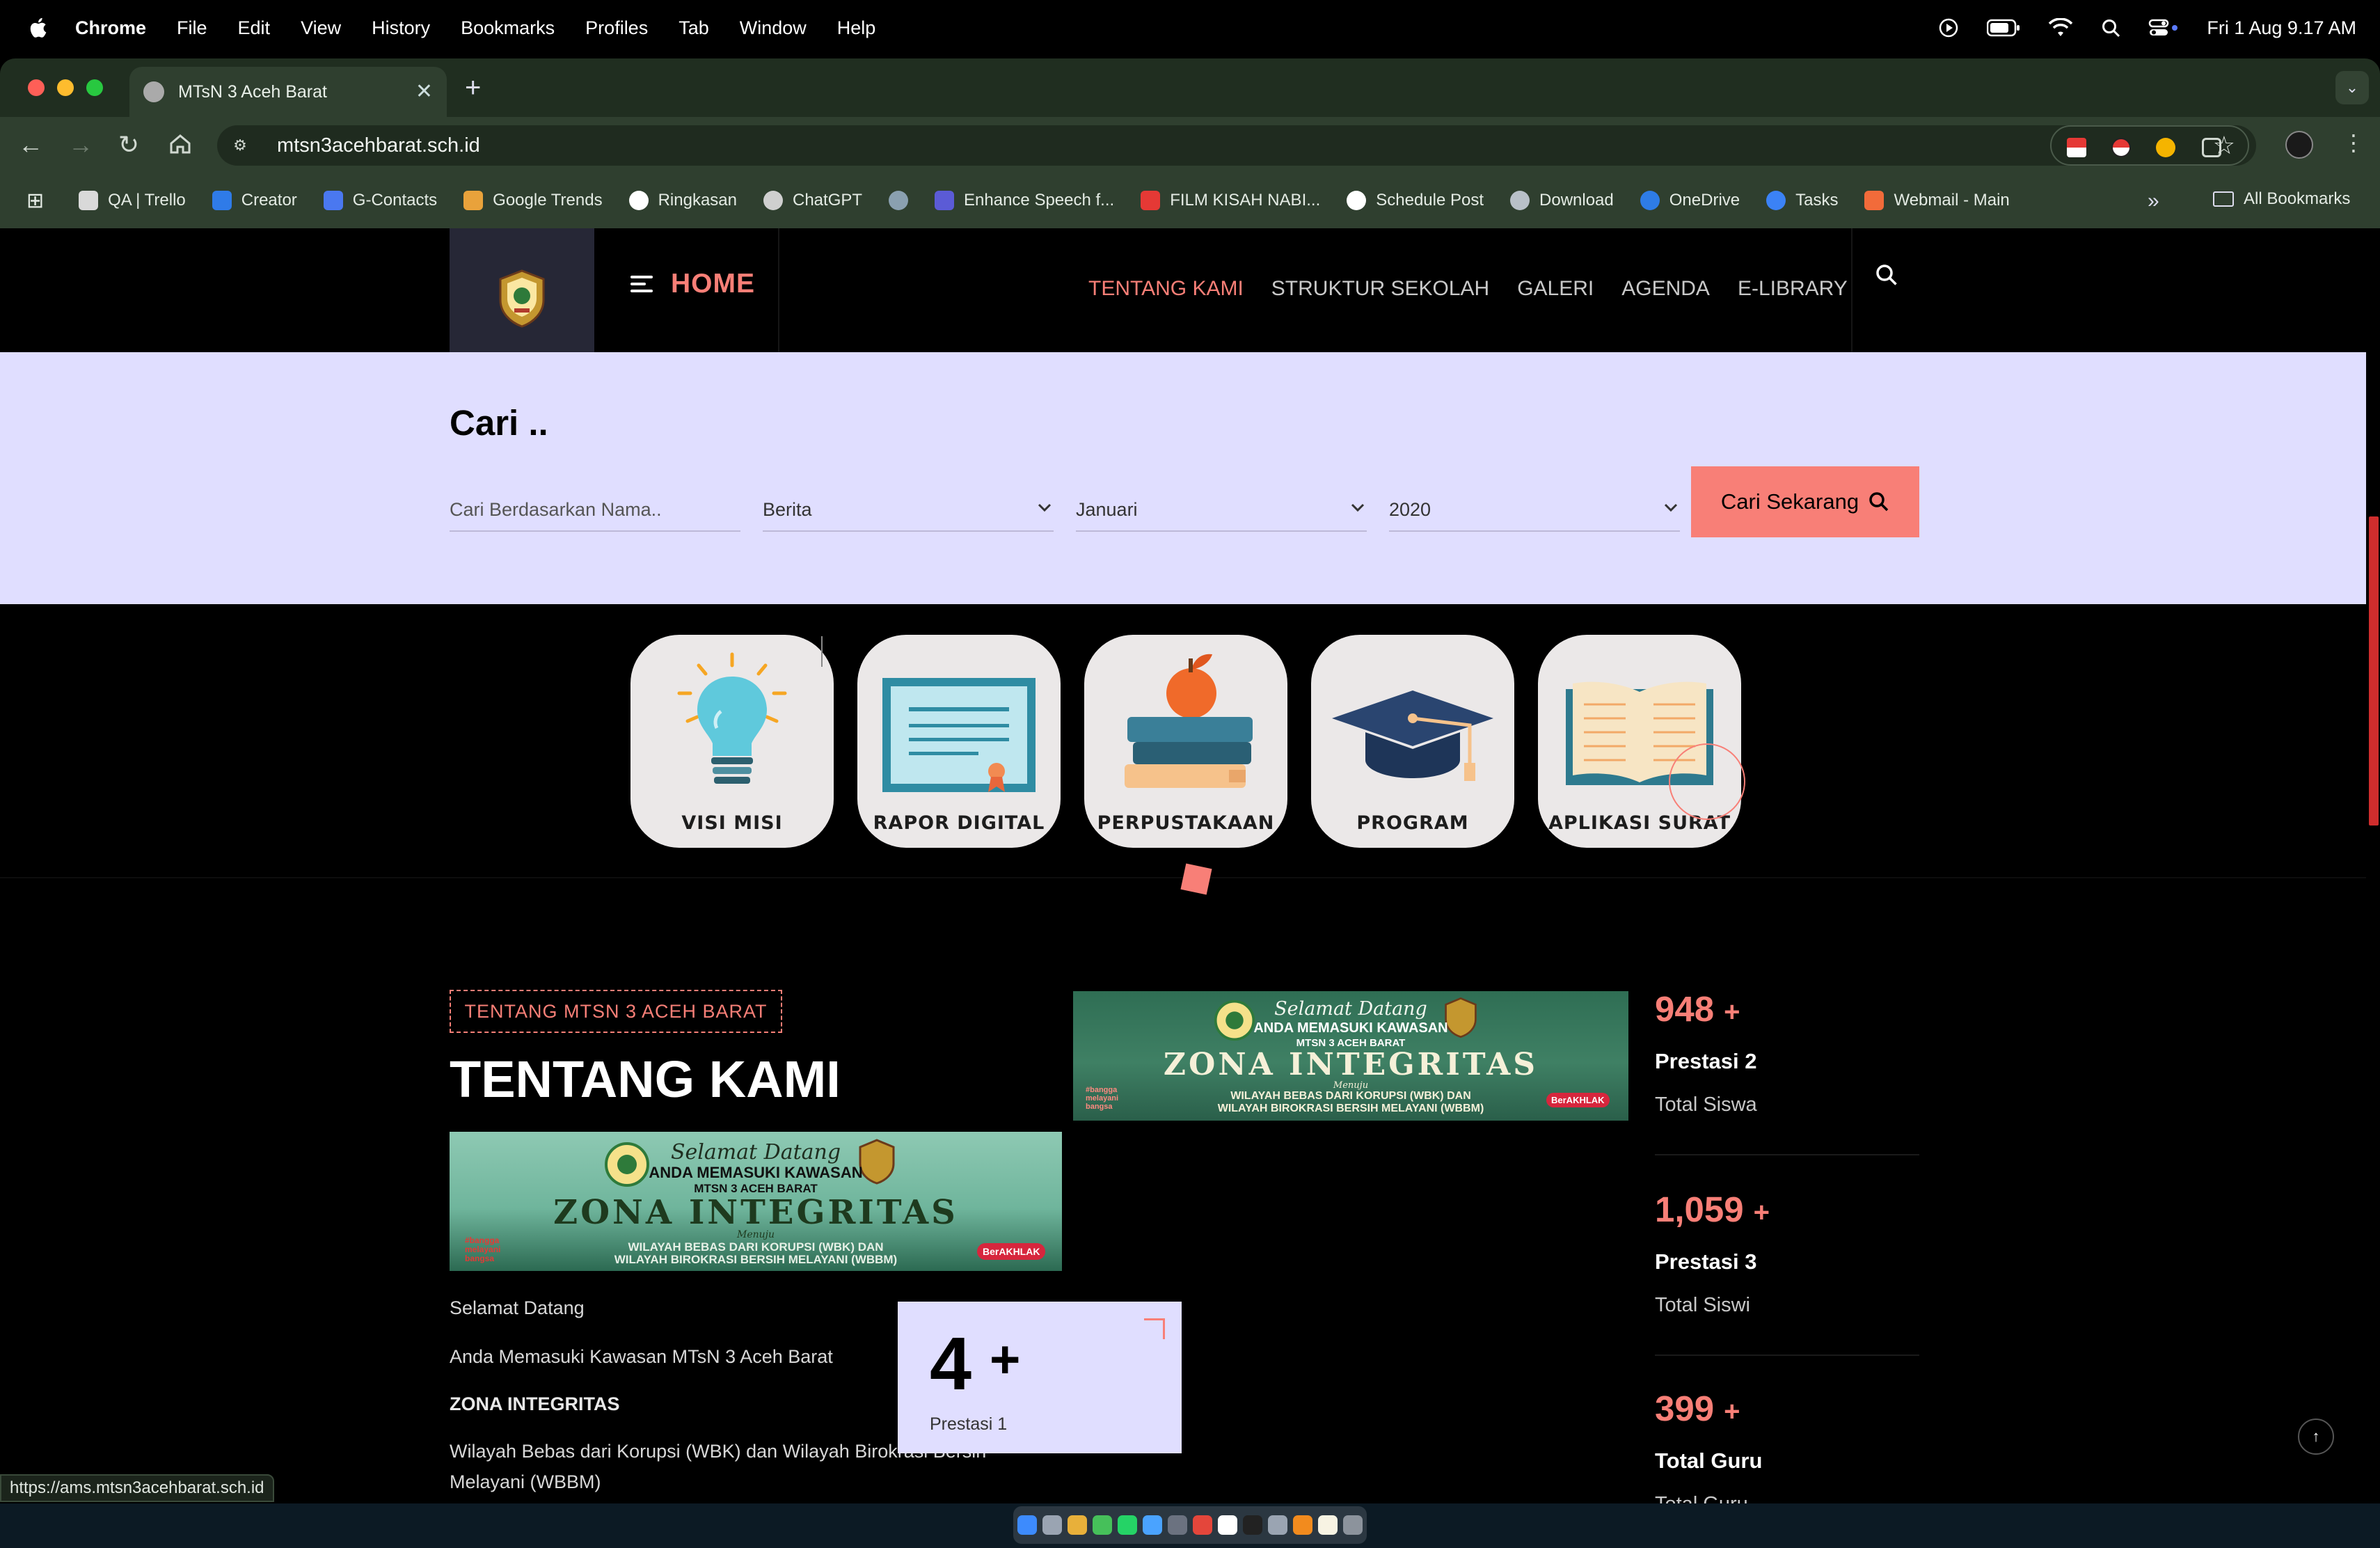 The height and width of the screenshot is (1548, 2380). What do you see at coordinates (732, 741) in the screenshot?
I see `quick-link-visi-misi: VISI MISI` at bounding box center [732, 741].